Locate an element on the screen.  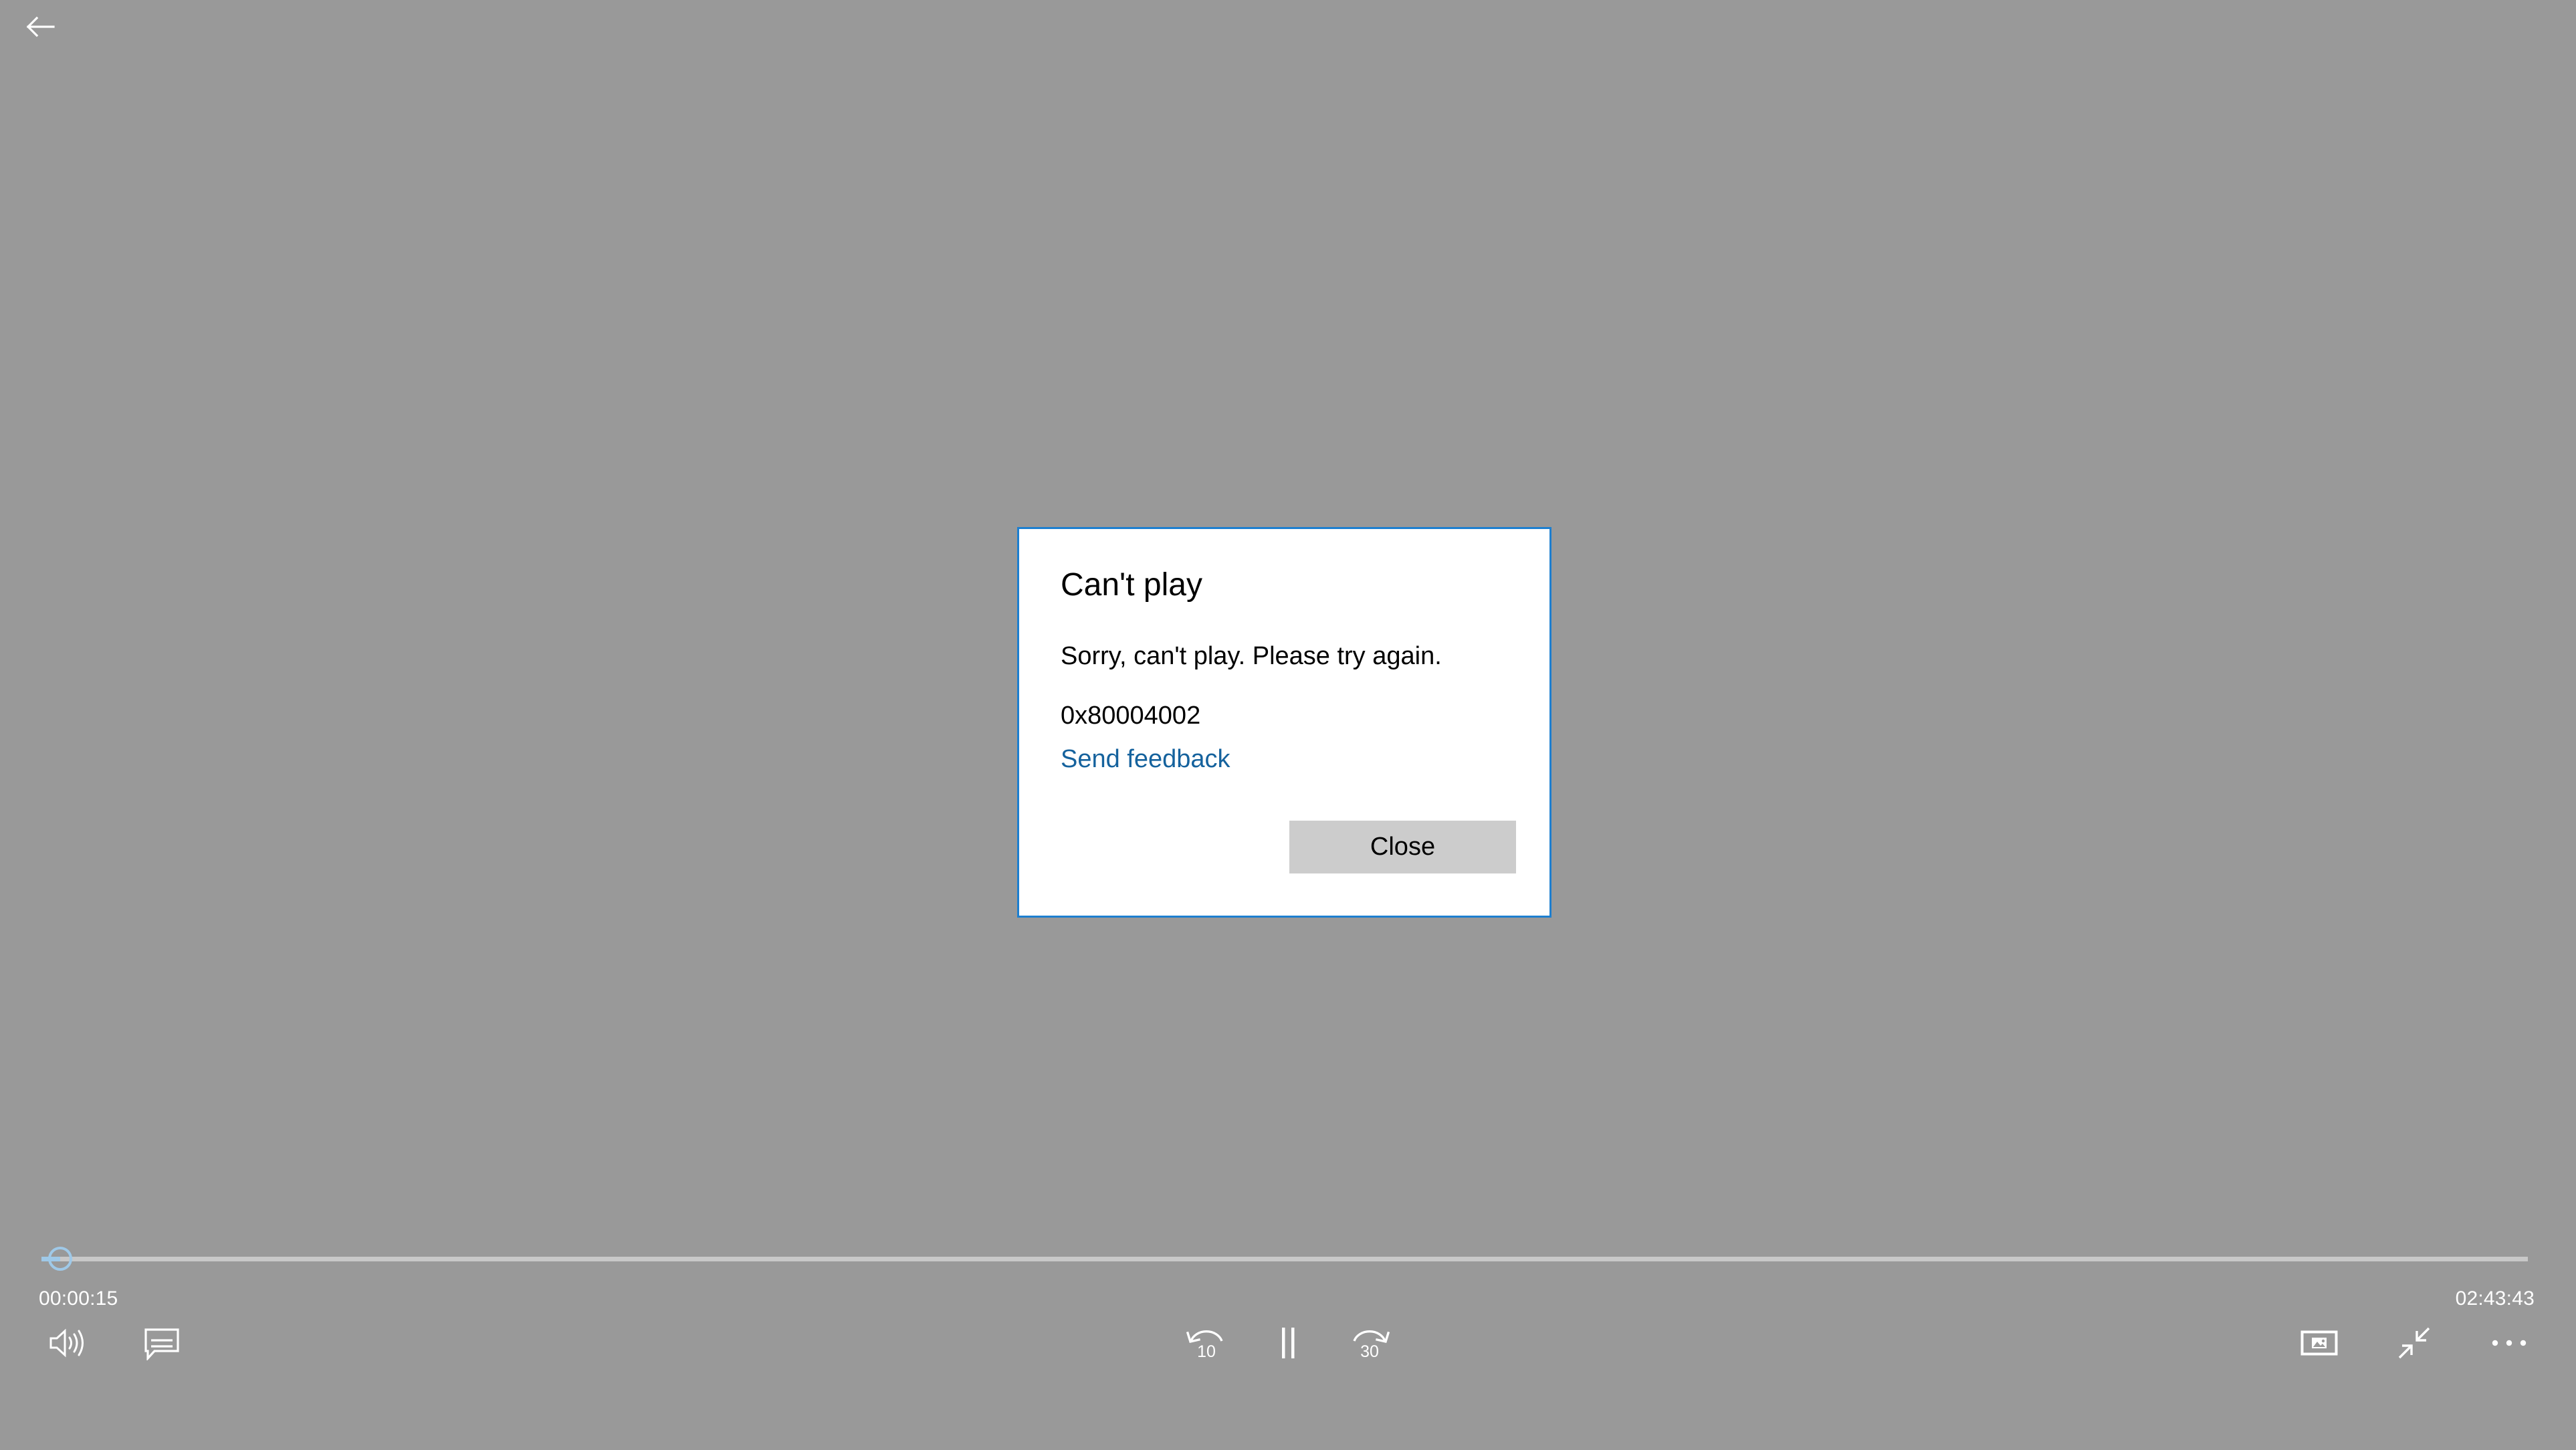
back-button is located at coordinates (40, 27).